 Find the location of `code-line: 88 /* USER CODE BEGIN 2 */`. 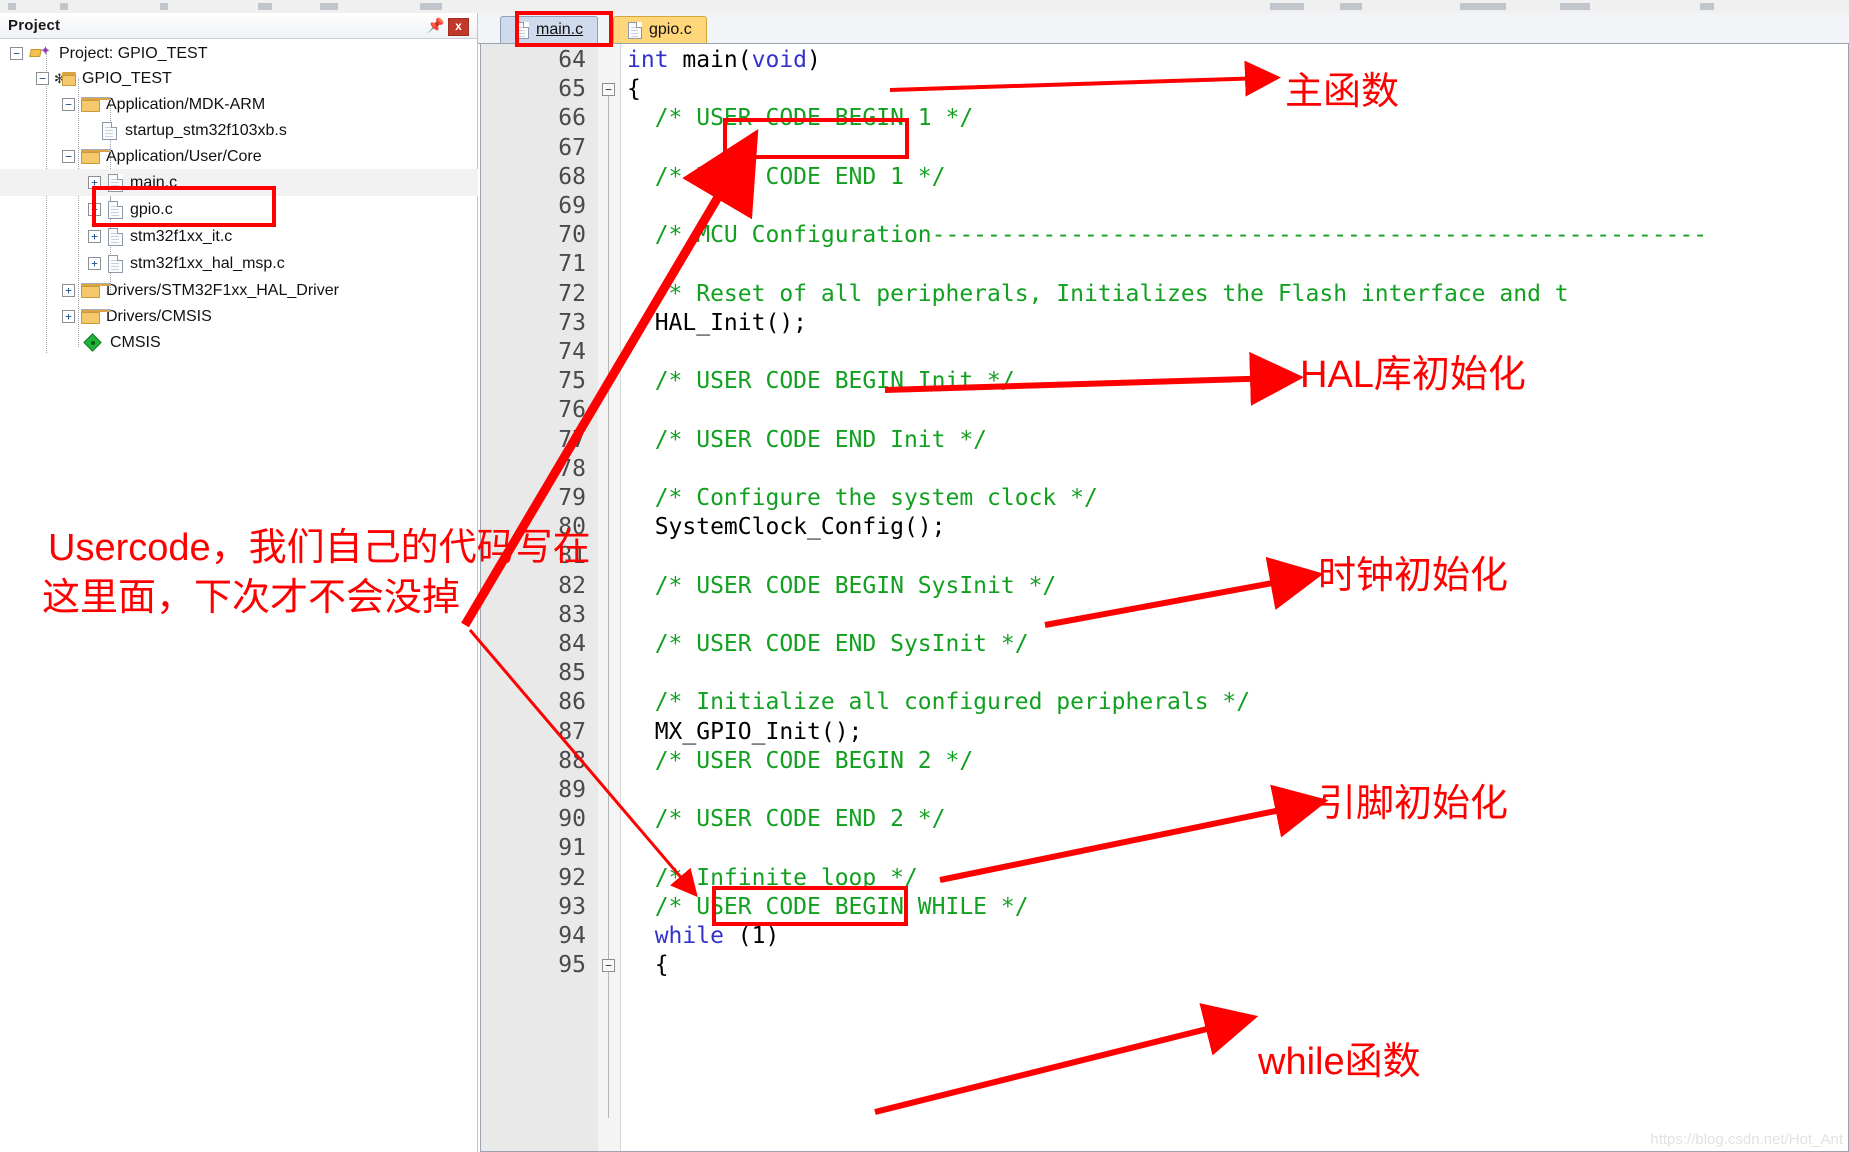

code-line: 88 /* USER CODE BEGIN 2 */ is located at coordinates (1164, 761).